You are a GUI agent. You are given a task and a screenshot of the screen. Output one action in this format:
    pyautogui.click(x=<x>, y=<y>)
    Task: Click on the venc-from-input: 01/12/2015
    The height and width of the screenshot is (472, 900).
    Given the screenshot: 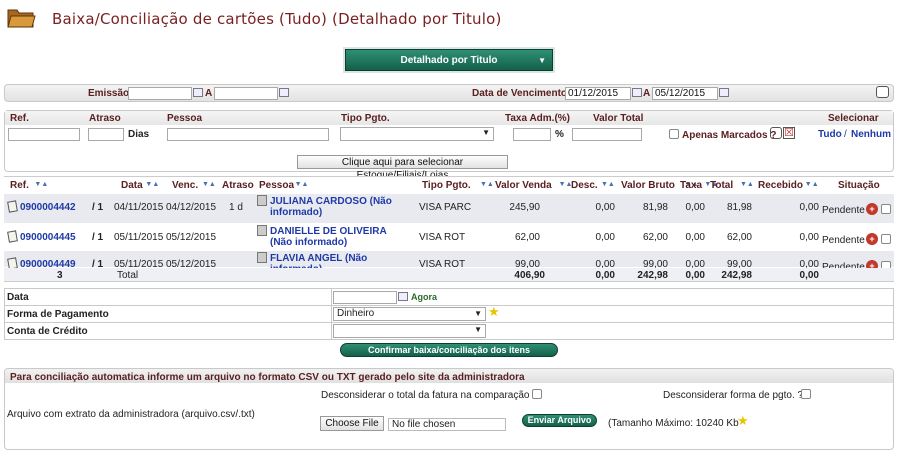 What is the action you would take?
    pyautogui.click(x=598, y=93)
    